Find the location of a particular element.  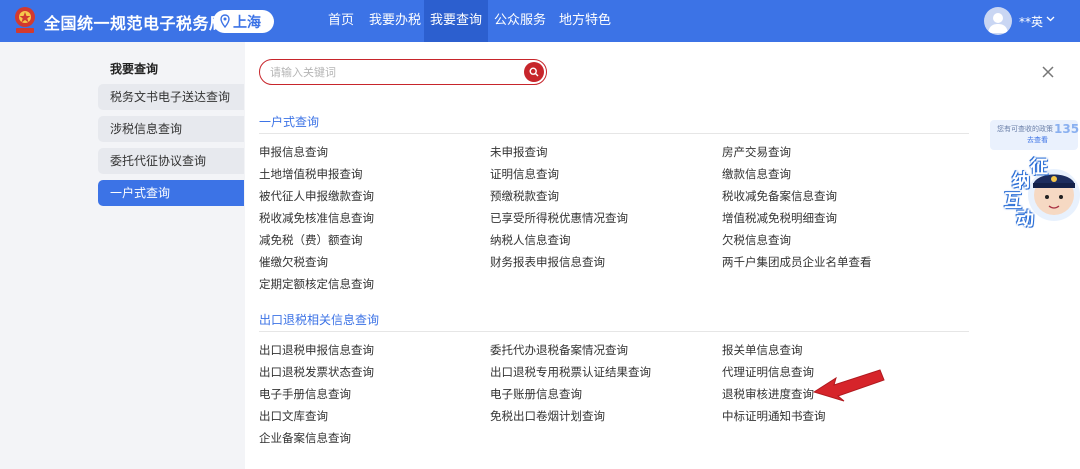

user-avatar is located at coordinates (998, 21).